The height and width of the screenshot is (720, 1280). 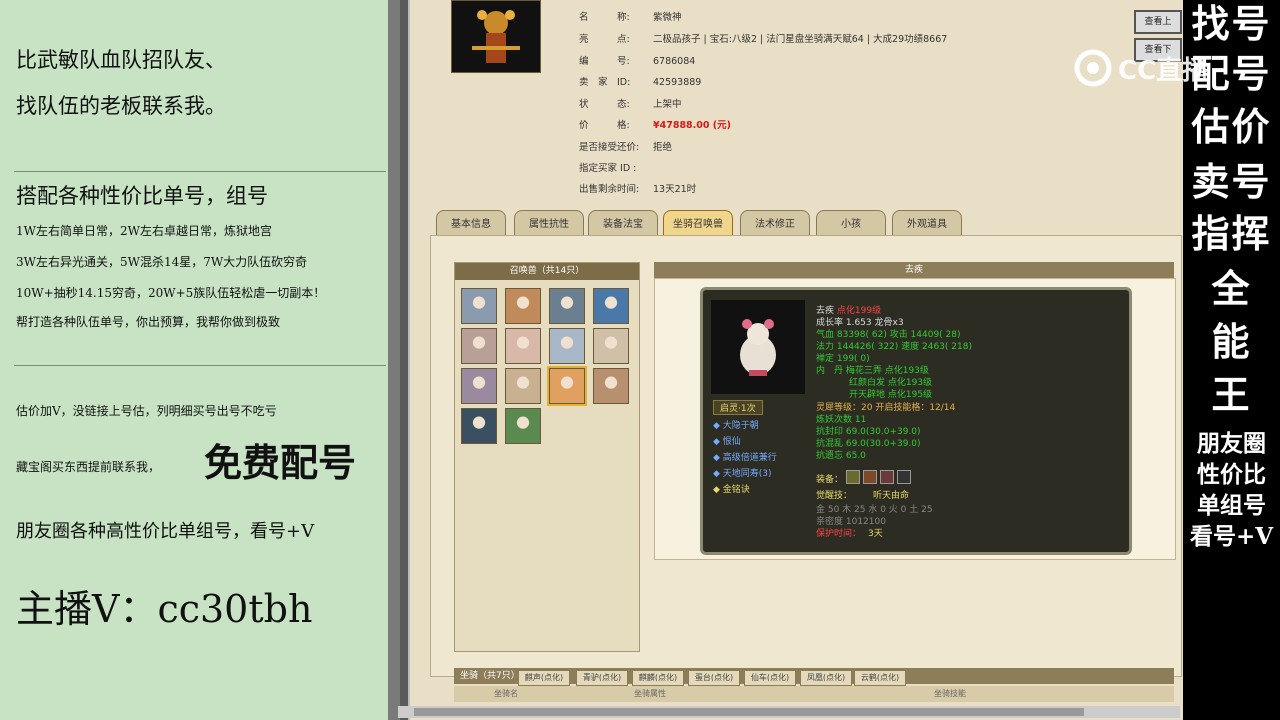 I want to click on promo-line-9a: 藏宝阁买东西提前联系我，, so click(x=88, y=467).